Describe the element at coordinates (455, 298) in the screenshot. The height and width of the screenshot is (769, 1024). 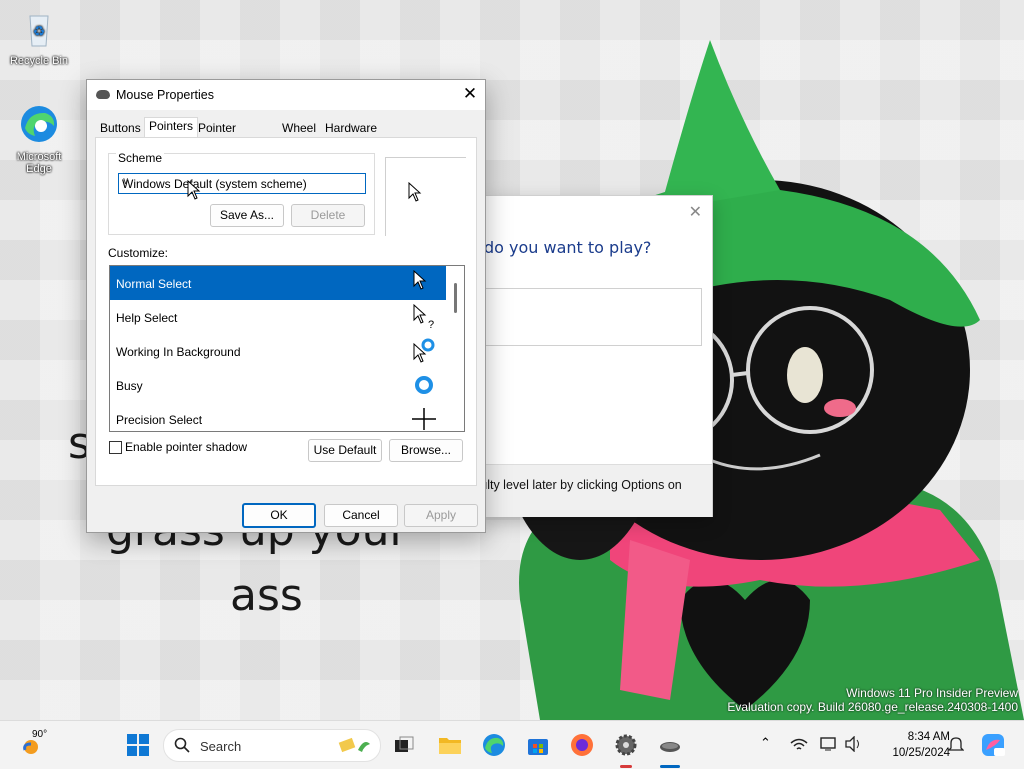
I see `scrollbar-thumb` at that location.